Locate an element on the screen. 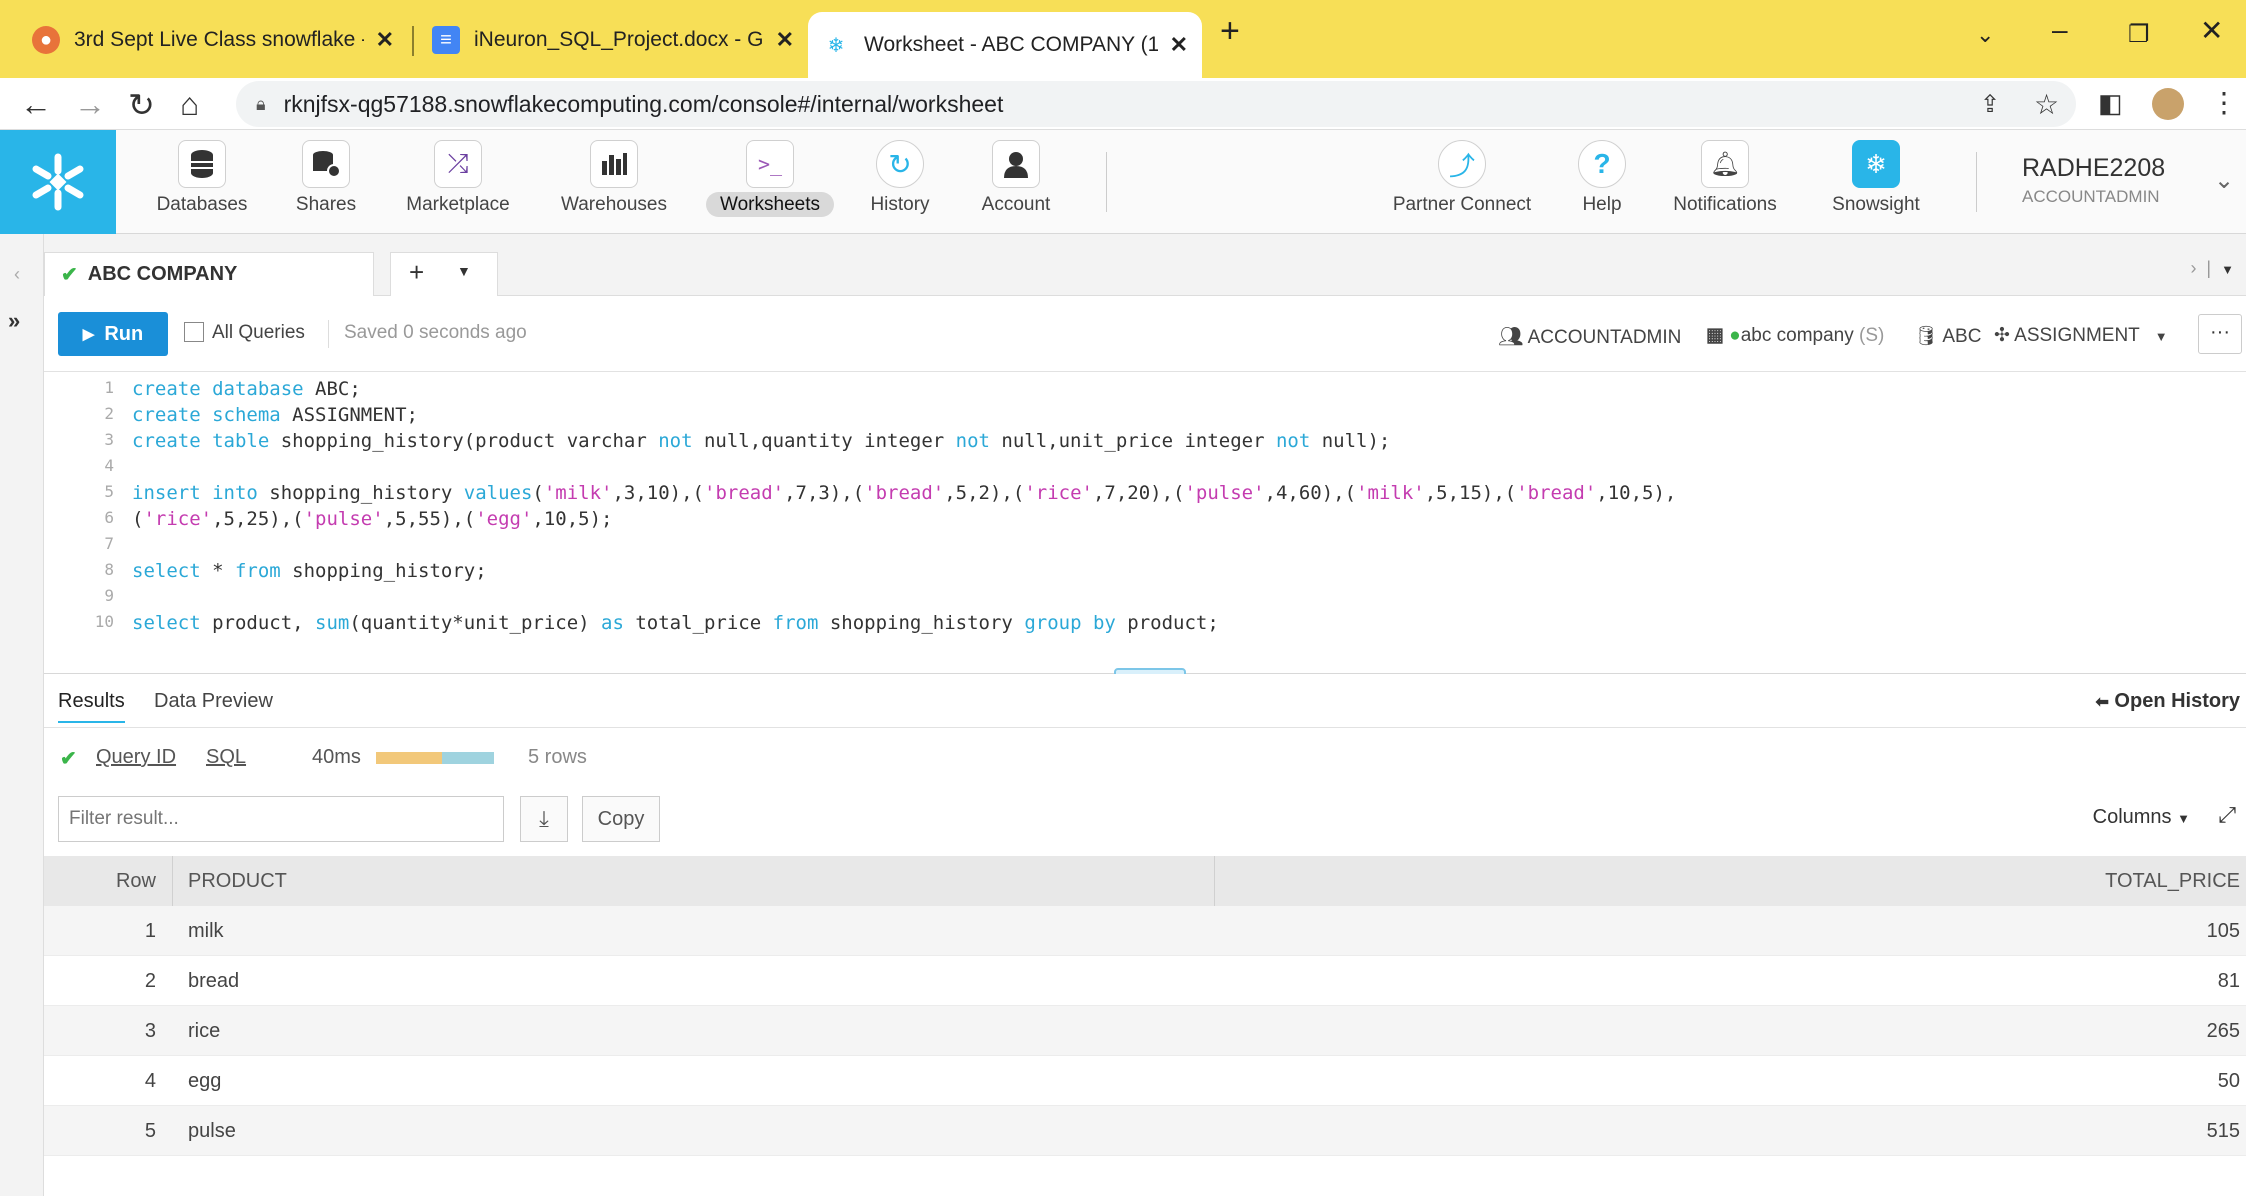 This screenshot has height=1196, width=2246. tab-scroll-controls: › | ▼ is located at coordinates (2212, 268).